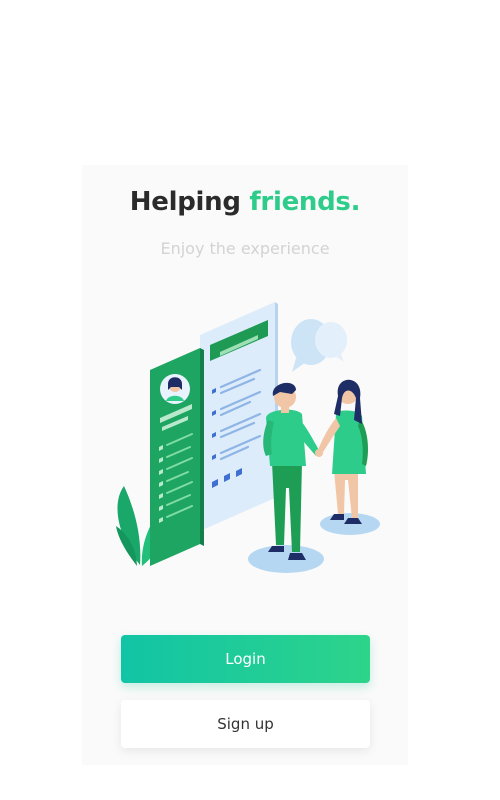 This screenshot has width=500, height=800. Describe the element at coordinates (305, 202) in the screenshot. I see `title-accent: friends.` at that location.